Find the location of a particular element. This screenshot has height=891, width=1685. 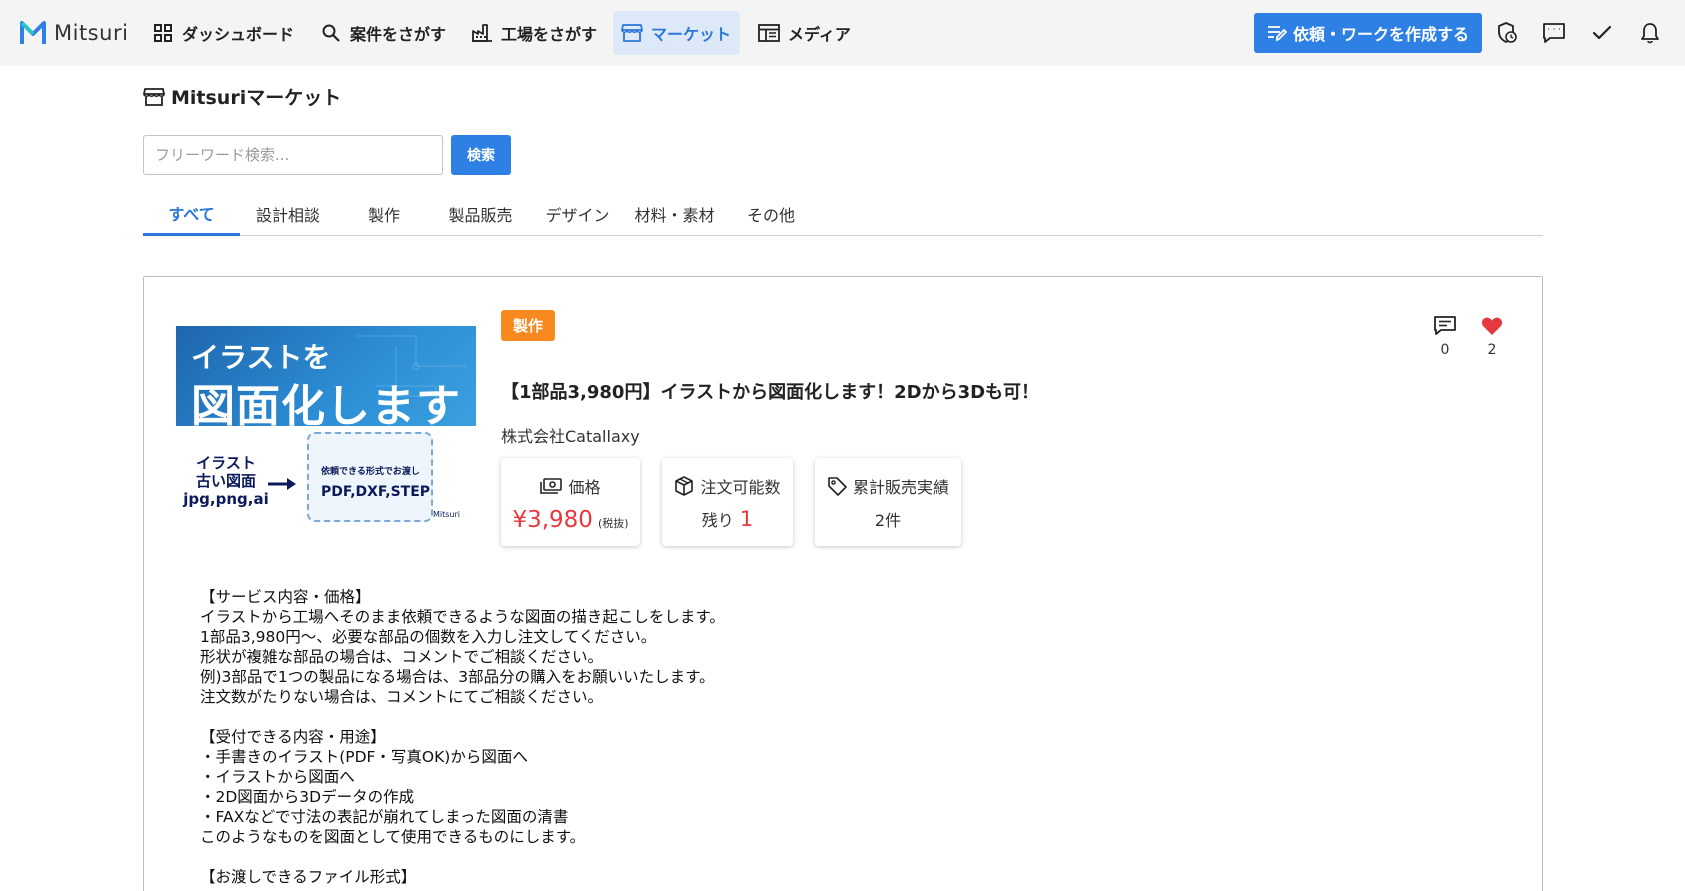

thumbnail-left-line2: 古い図面 is located at coordinates (225, 481).